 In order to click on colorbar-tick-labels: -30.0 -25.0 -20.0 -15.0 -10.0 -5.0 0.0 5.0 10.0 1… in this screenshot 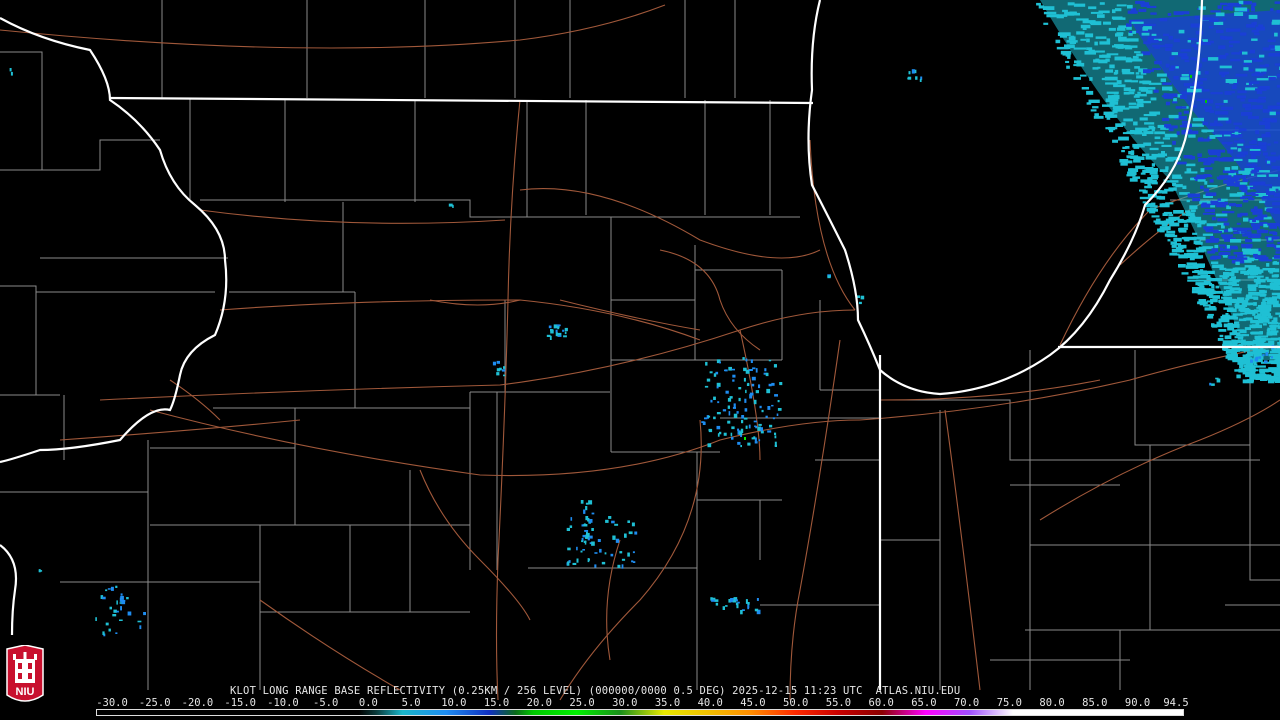, I will do `click(640, 703)`.